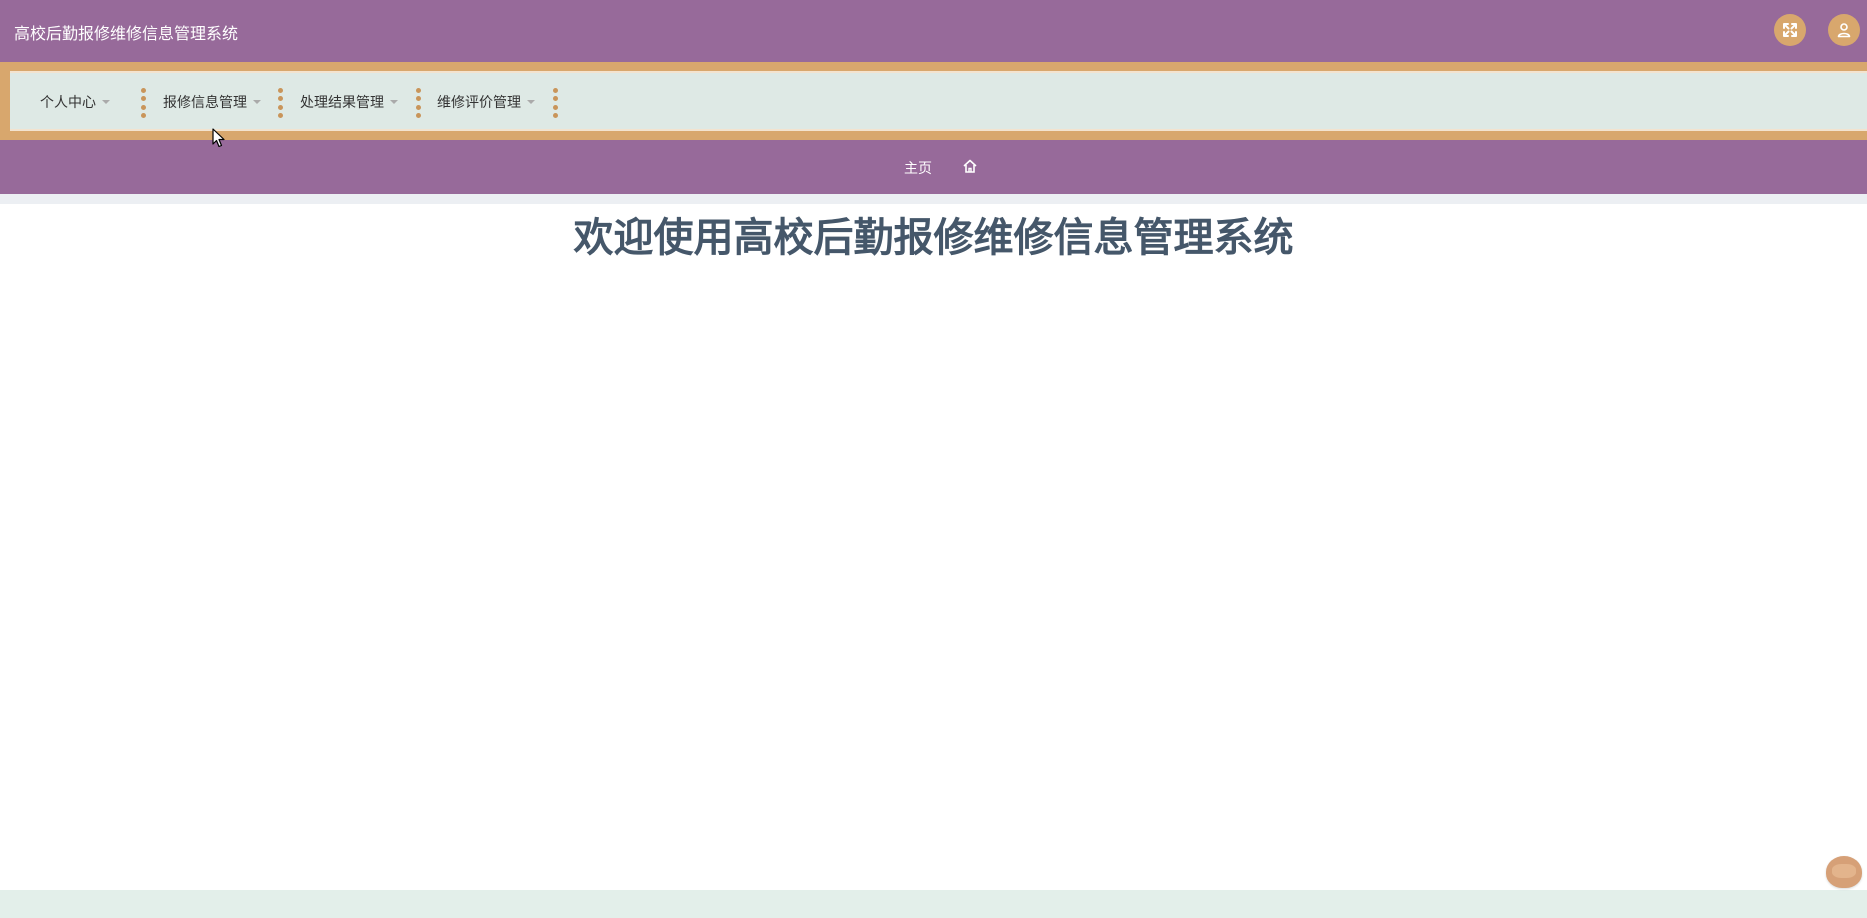  Describe the element at coordinates (933, 31) in the screenshot. I see `top-header: 高校后勤报修维修信息管理系统` at that location.